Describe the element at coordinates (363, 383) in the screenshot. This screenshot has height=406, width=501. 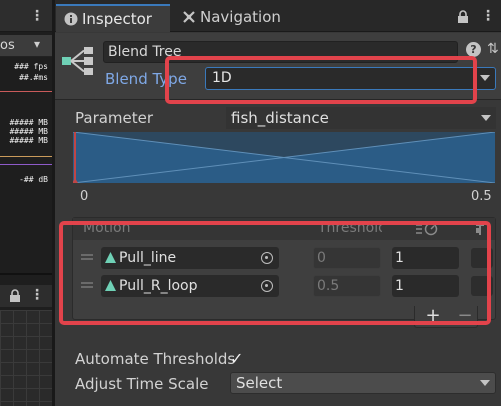
I see `adjust-time-scale-dropdown: Select` at that location.